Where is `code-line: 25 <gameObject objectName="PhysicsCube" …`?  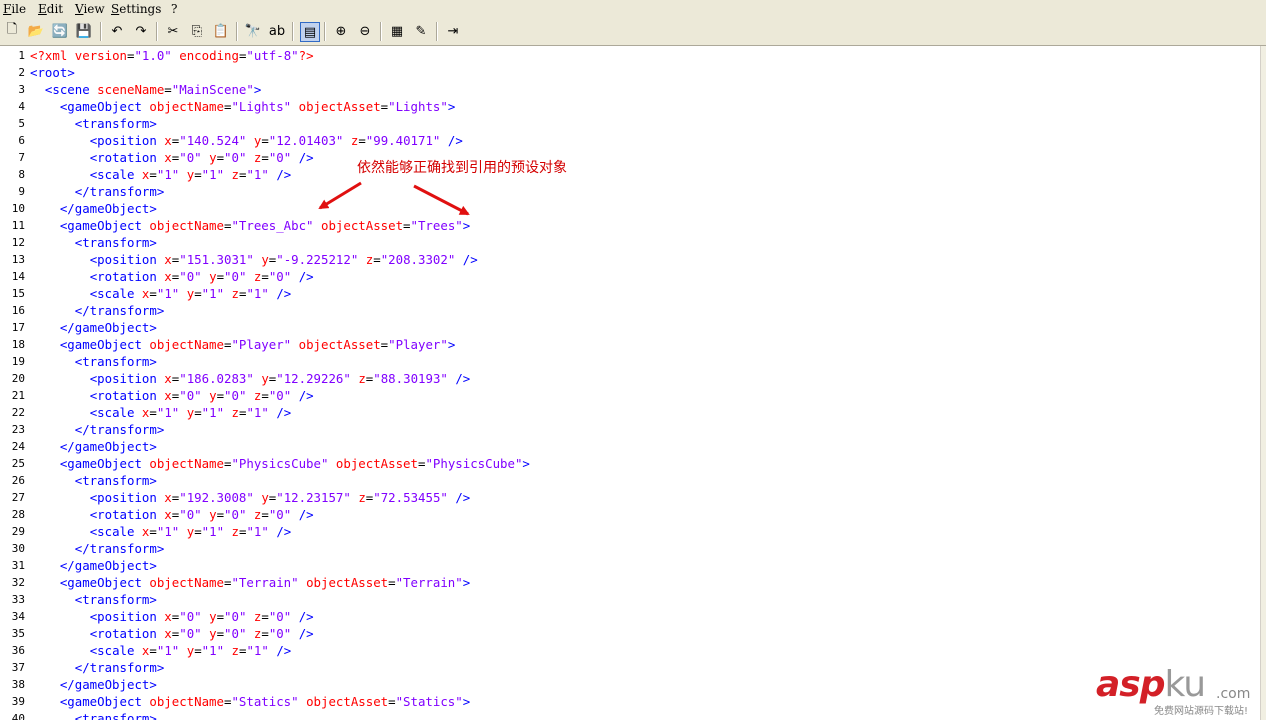 code-line: 25 <gameObject objectName="PhysicsCube" … is located at coordinates (630, 463).